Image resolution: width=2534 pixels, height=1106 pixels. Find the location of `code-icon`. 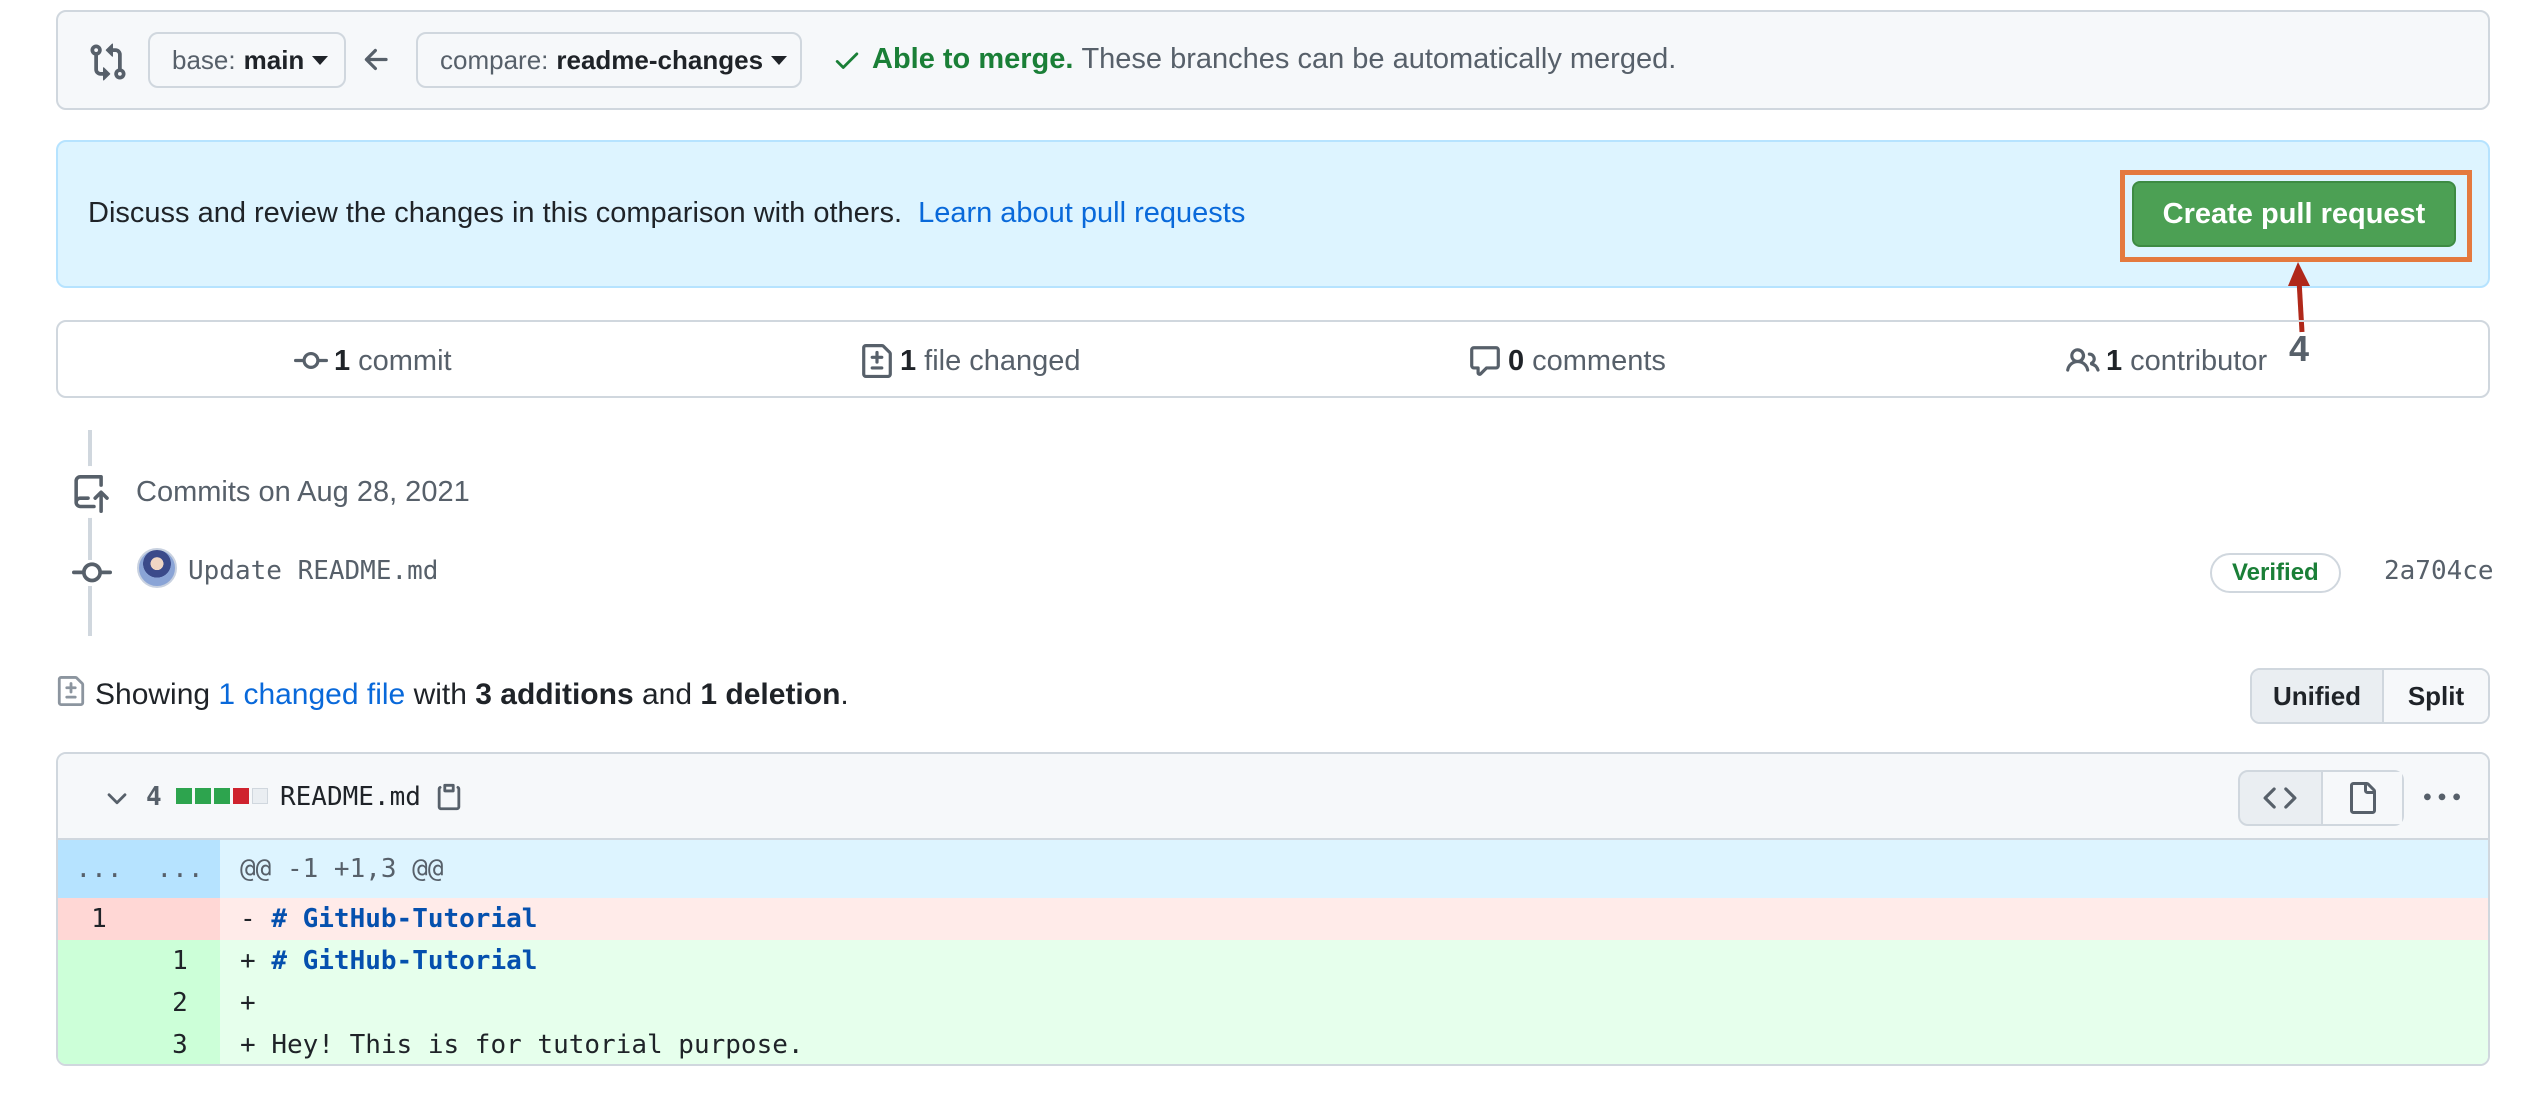

code-icon is located at coordinates (2280, 798).